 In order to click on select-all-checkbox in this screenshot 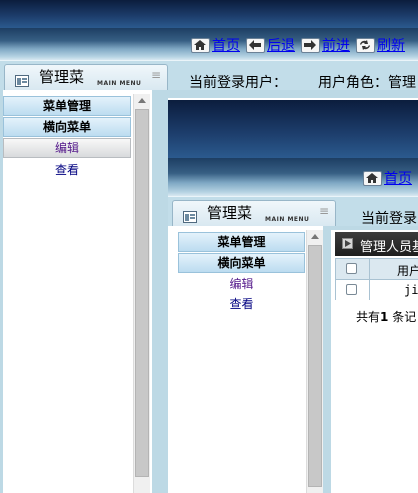, I will do `click(351, 268)`.